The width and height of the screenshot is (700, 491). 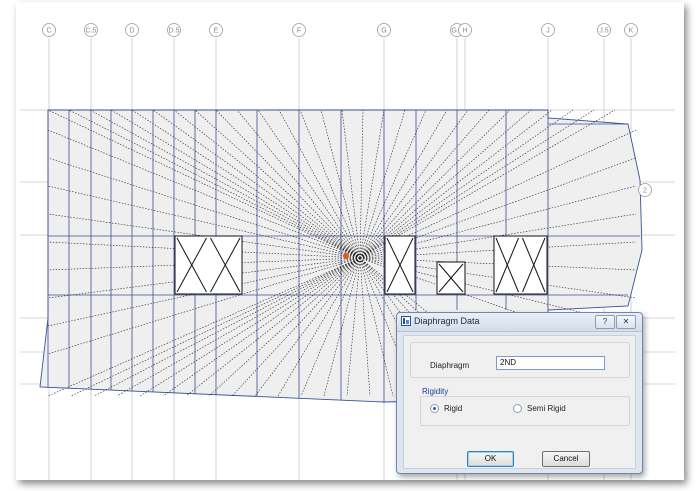 I want to click on grid-bubble-text-J.5: J.5, so click(x=603, y=31).